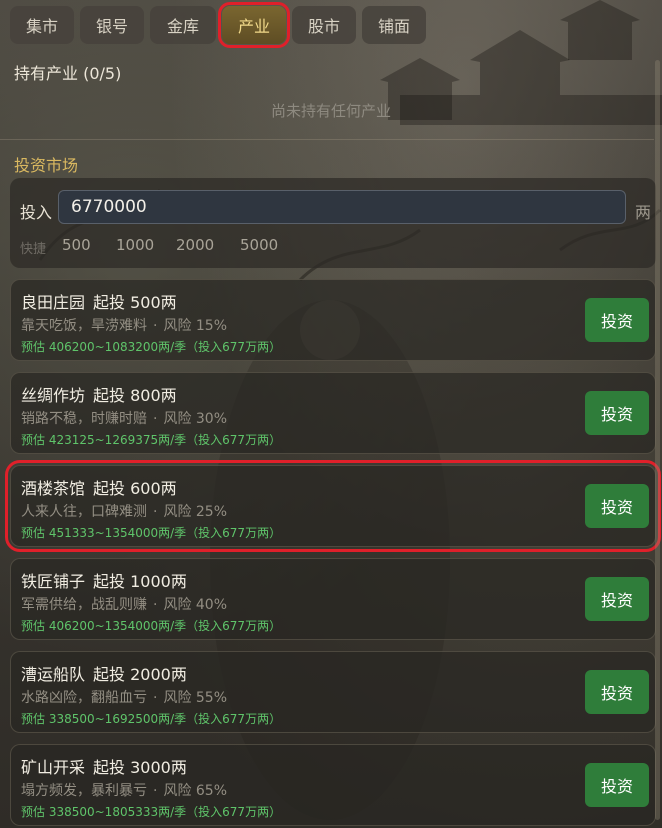 Image resolution: width=662 pixels, height=828 pixels. Describe the element at coordinates (330, 111) in the screenshot. I see `holdings-empty-text: 尚未持有任何产业` at that location.